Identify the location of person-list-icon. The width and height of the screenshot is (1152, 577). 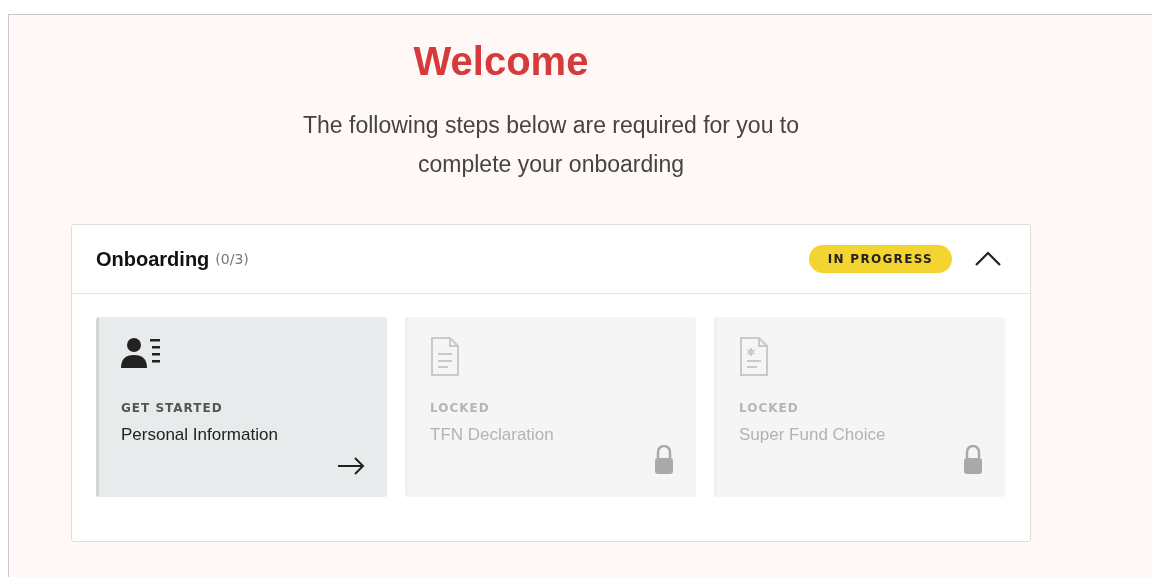
(141, 353).